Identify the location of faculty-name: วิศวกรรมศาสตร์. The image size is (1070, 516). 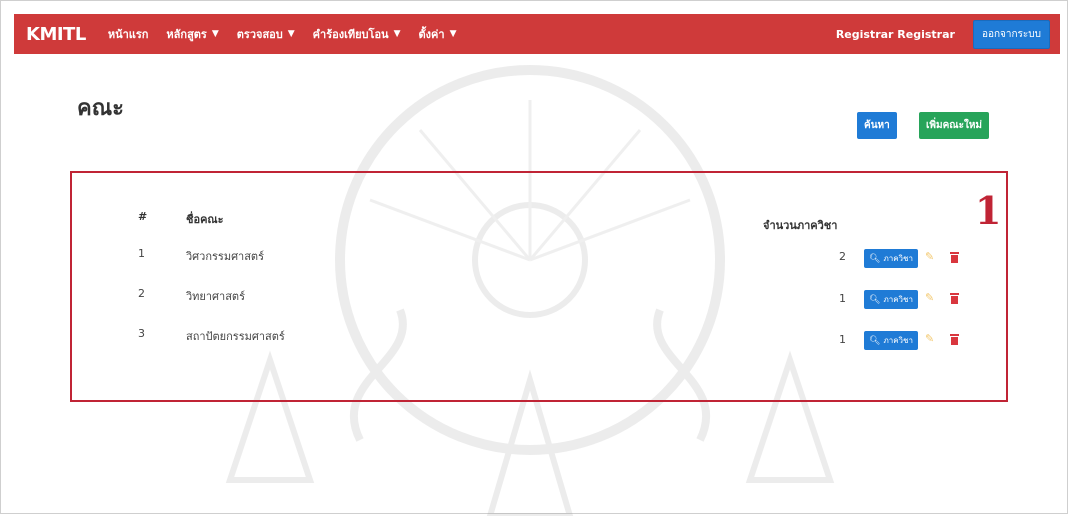
(225, 256).